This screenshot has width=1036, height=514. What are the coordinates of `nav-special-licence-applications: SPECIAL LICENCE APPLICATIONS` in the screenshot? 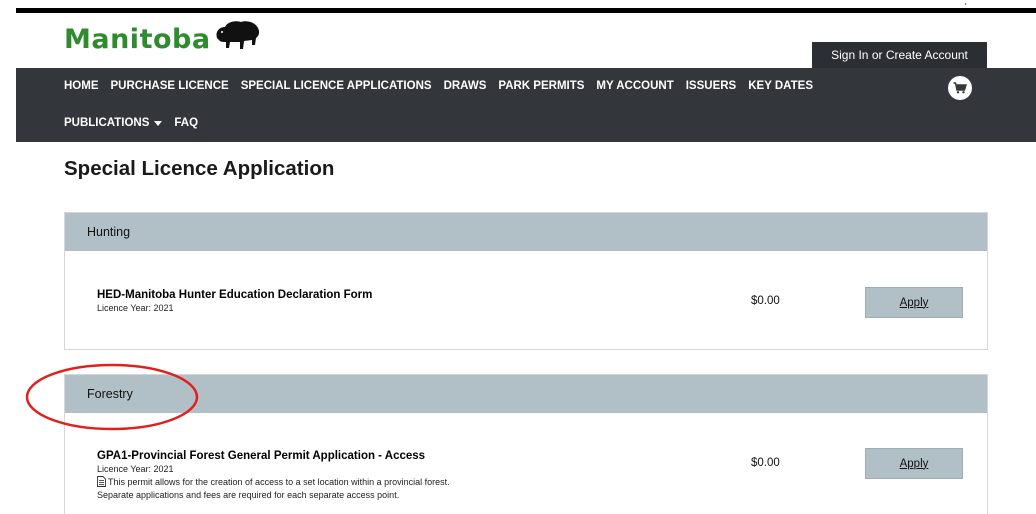 It's located at (336, 86).